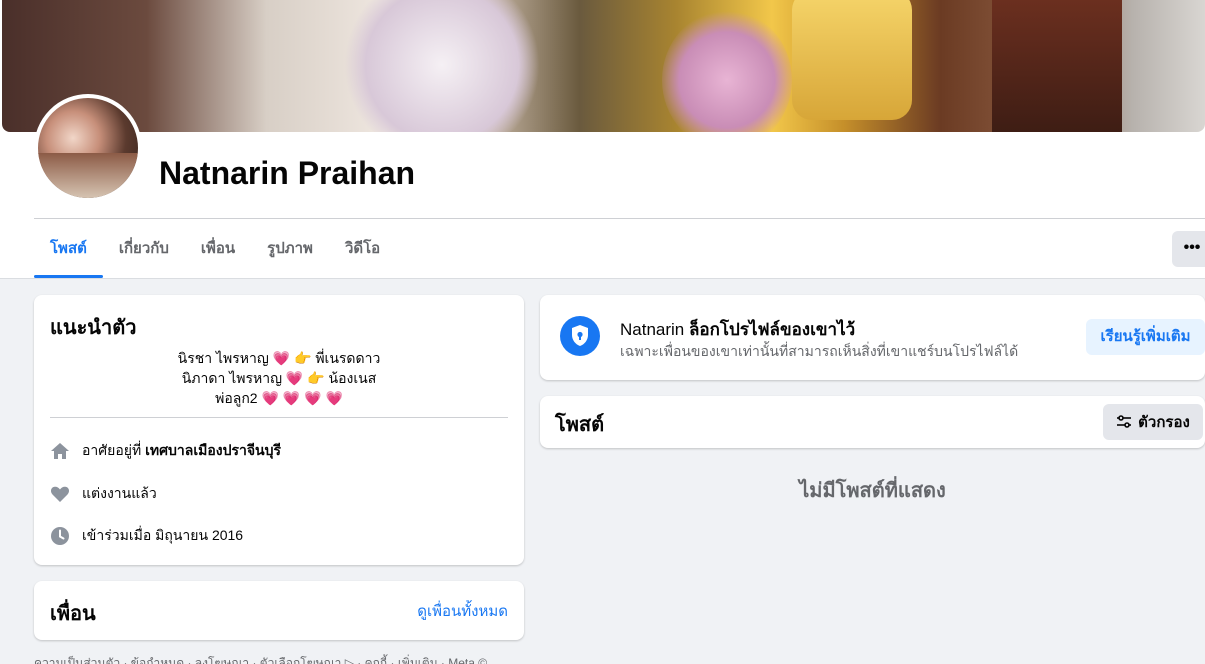 This screenshot has width=1205, height=664. I want to click on profile-name: Natnarin Praihan, so click(287, 173).